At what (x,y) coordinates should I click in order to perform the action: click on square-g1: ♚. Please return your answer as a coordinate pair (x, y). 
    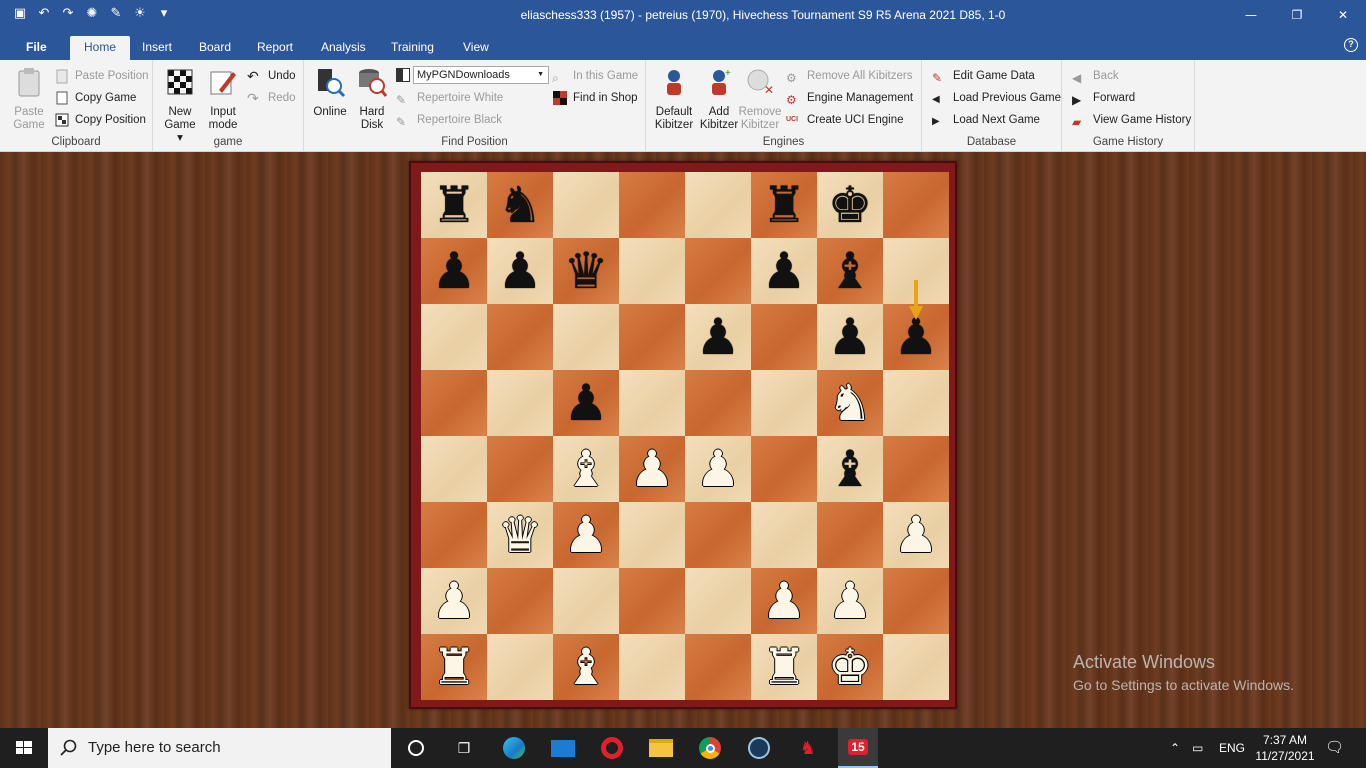
    Looking at the image, I should click on (850, 667).